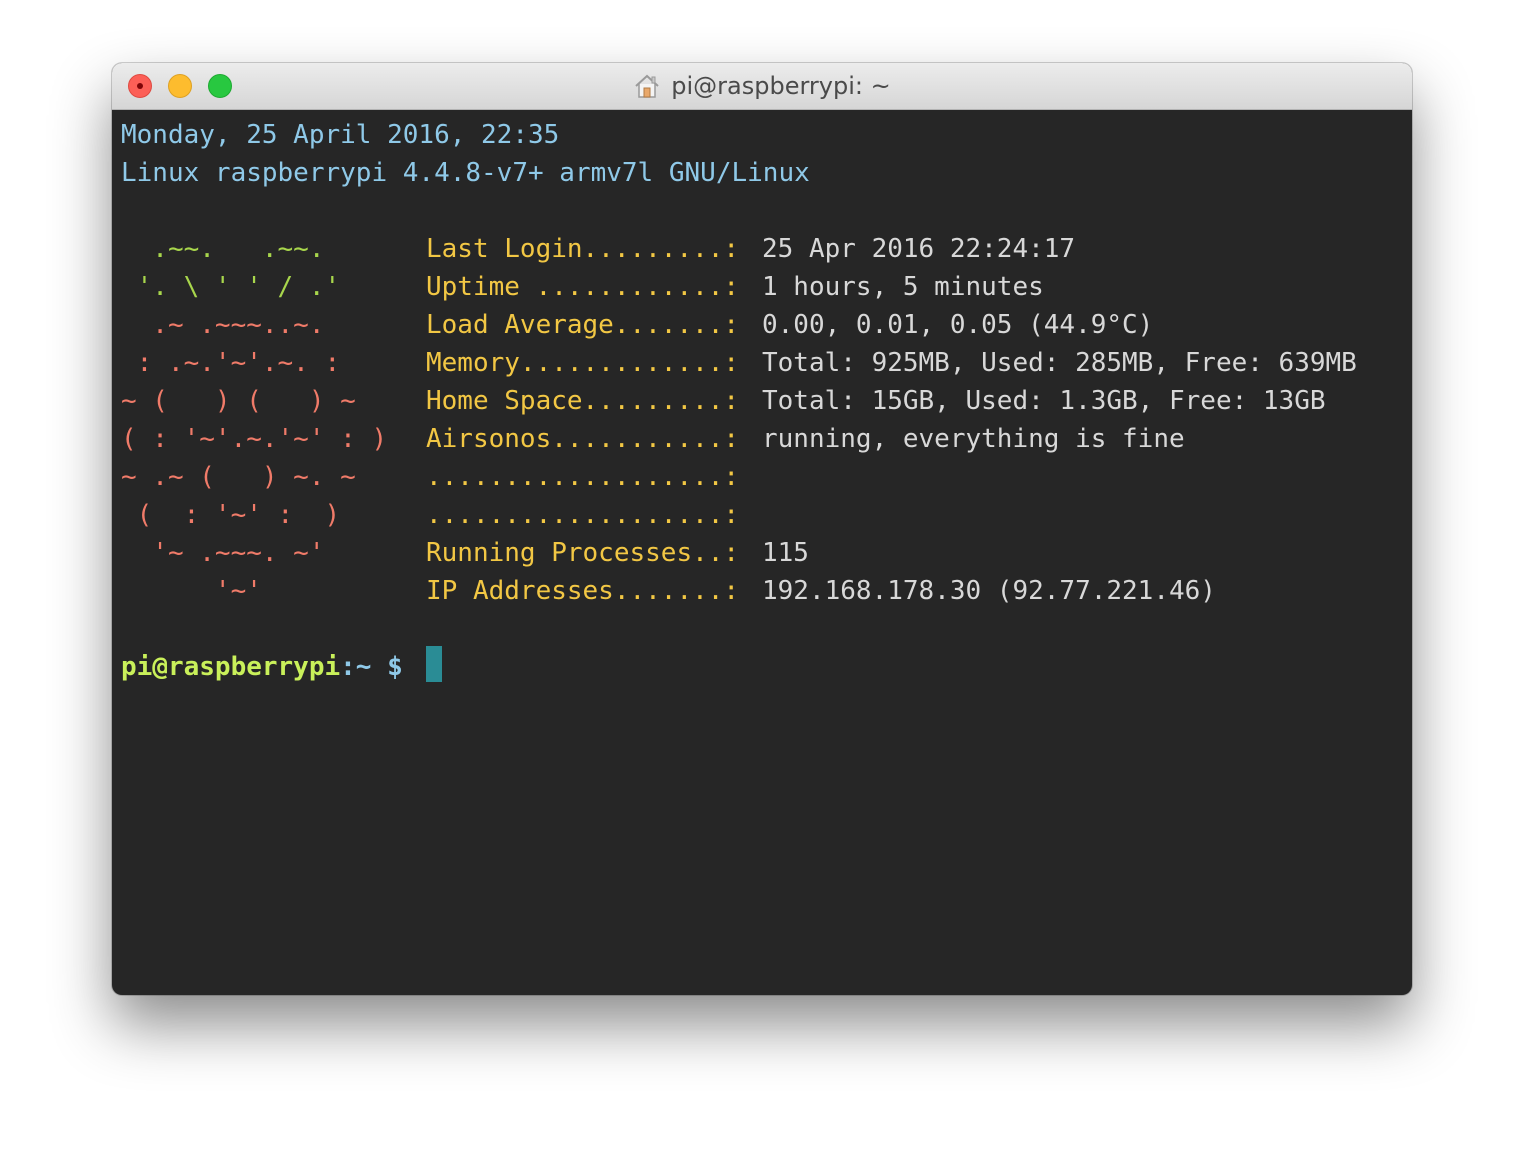 This screenshot has height=1156, width=1524. What do you see at coordinates (903, 287) in the screenshot?
I see `info-value: 1 hours, 5 minutes` at bounding box center [903, 287].